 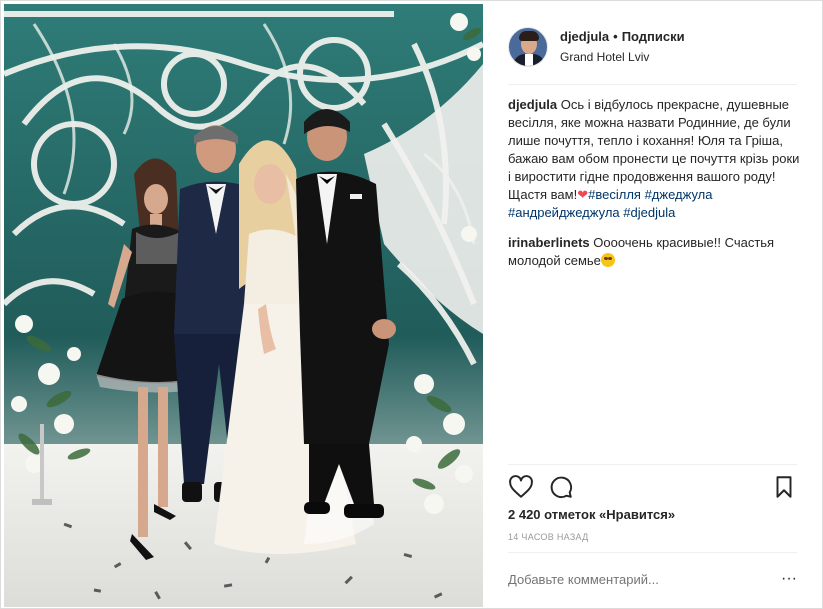 I want to click on comment-username: irinaberlinets, so click(x=549, y=242).